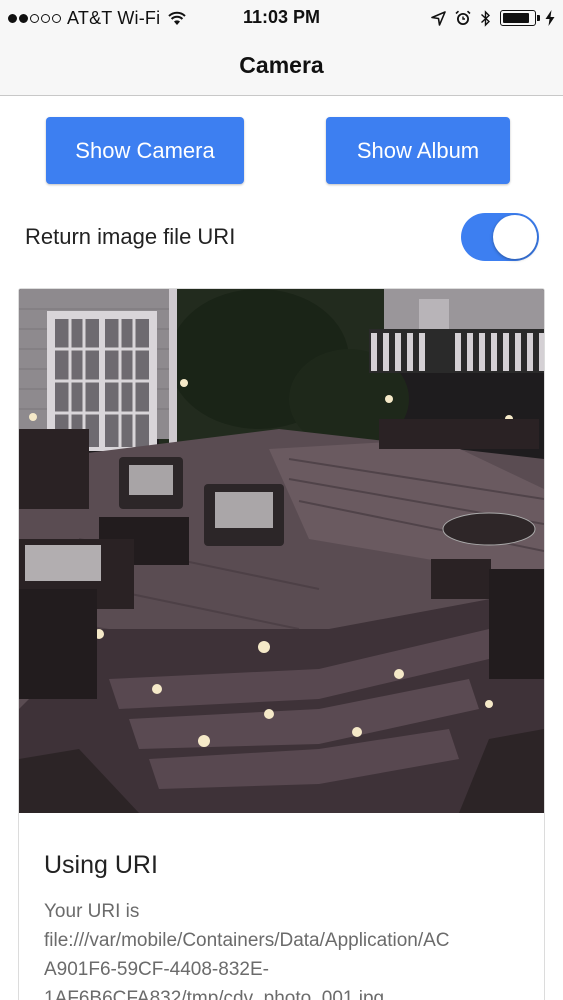 The image size is (563, 1000). Describe the element at coordinates (418, 150) in the screenshot. I see `show-album-button: Show Album` at that location.